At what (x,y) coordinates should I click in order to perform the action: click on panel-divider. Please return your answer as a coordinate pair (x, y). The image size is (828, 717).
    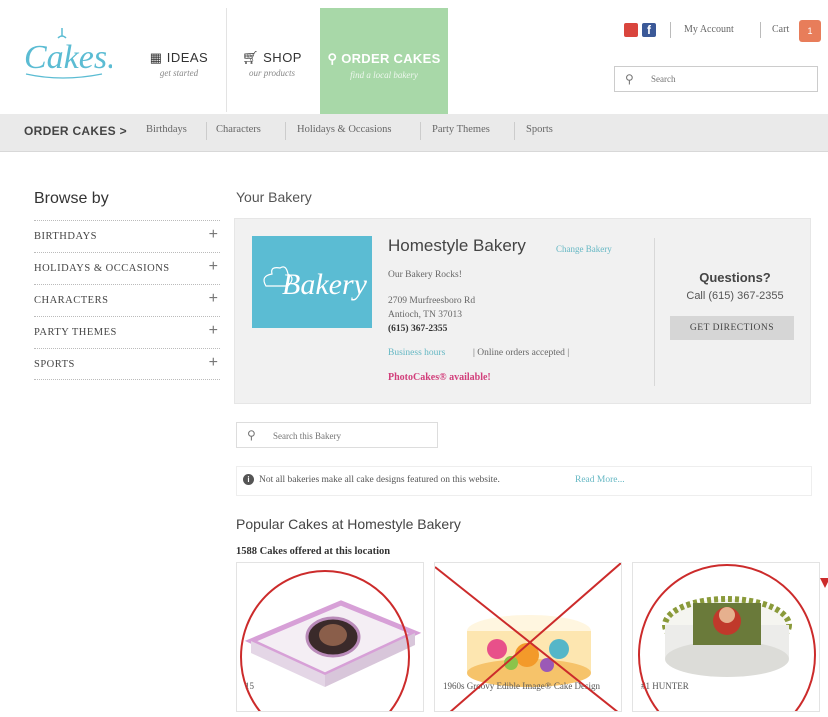
    Looking at the image, I should click on (654, 312).